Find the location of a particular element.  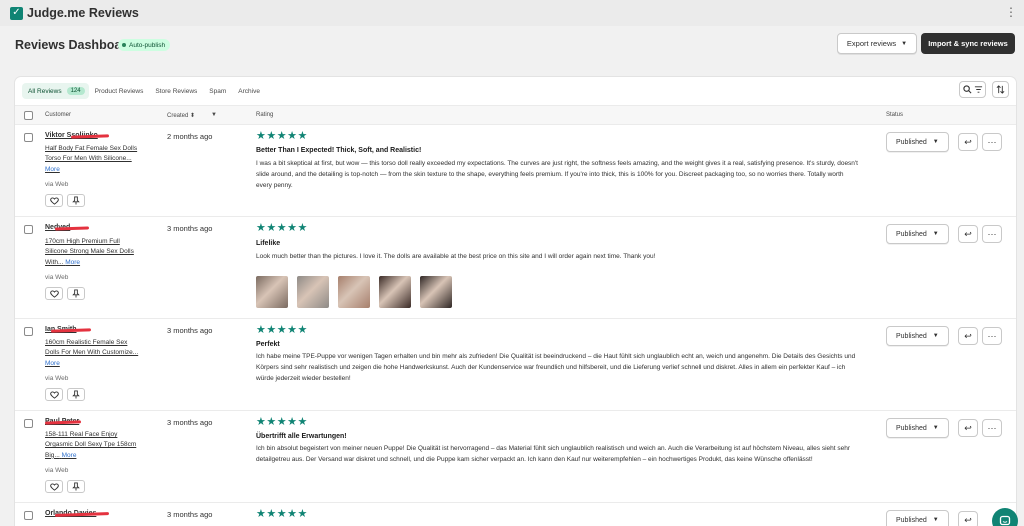

table-header: Customer Created ⬍ ▼ Rating Status is located at coordinates (515, 115).